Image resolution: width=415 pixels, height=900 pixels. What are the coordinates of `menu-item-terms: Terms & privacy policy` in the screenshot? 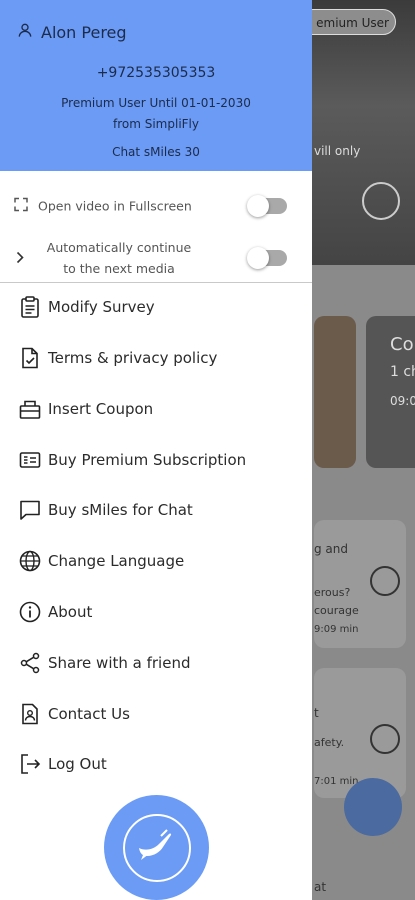 It's located at (156, 358).